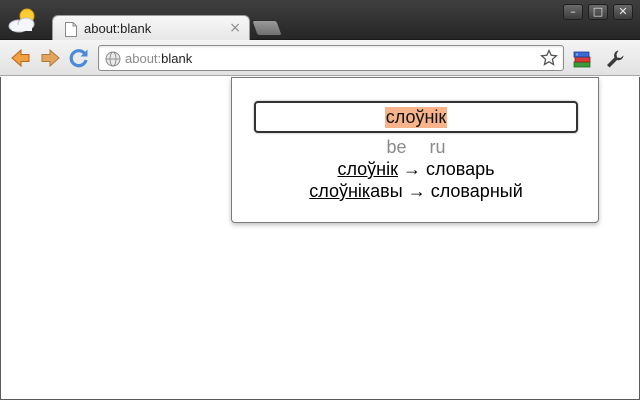  What do you see at coordinates (177, 58) in the screenshot?
I see `url-host: blank` at bounding box center [177, 58].